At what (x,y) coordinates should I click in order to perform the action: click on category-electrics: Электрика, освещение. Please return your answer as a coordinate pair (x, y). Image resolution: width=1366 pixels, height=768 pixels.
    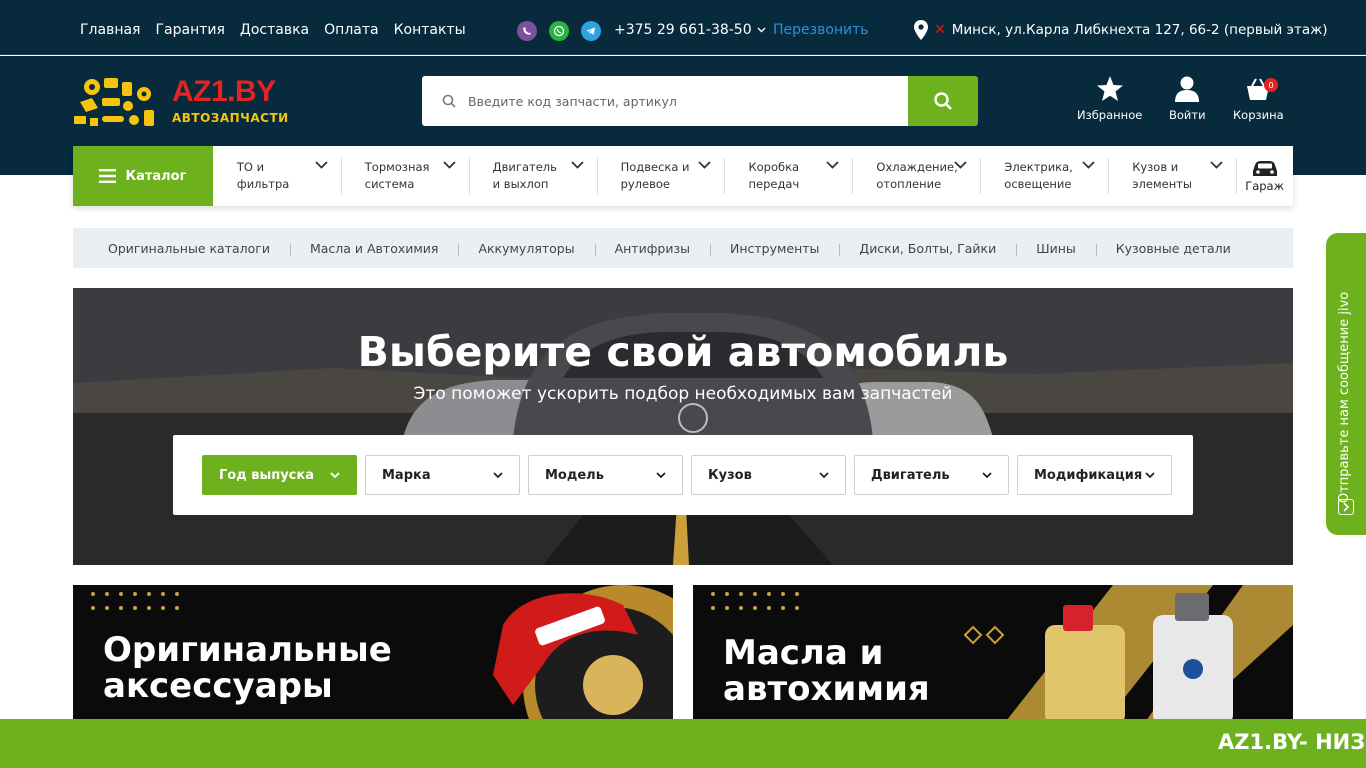
    Looking at the image, I should click on (1044, 176).